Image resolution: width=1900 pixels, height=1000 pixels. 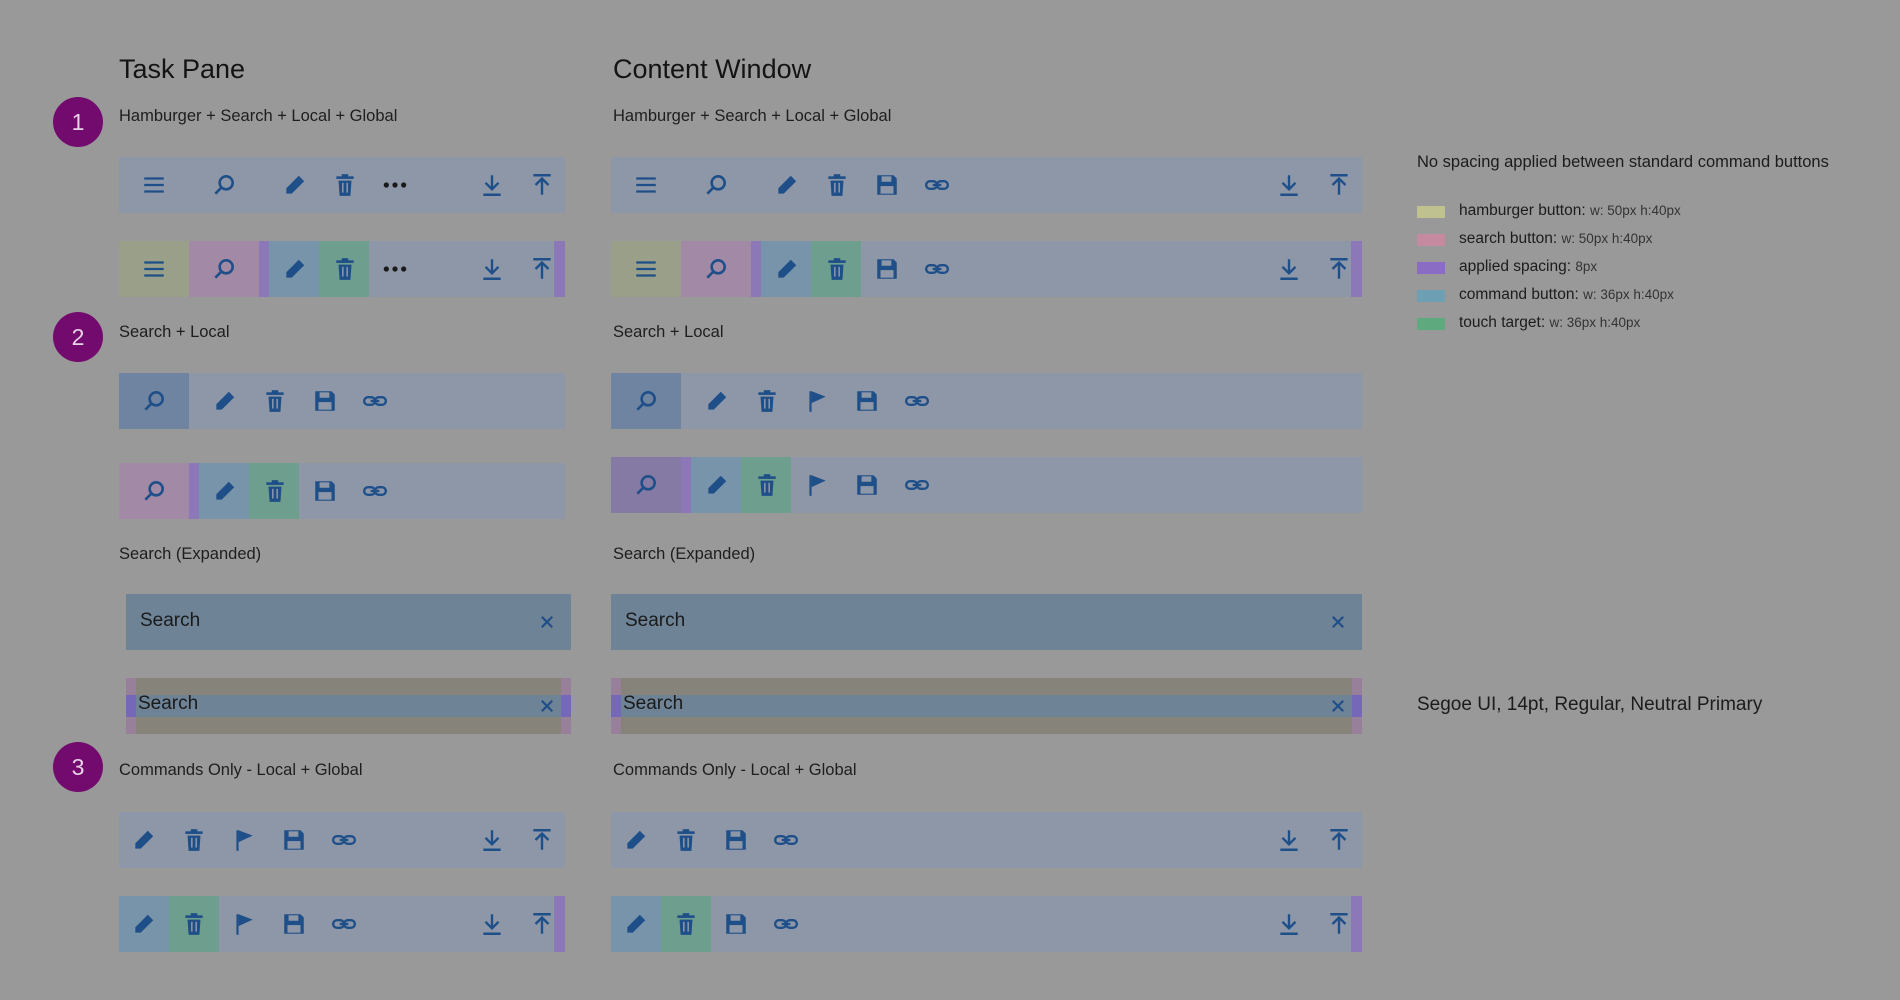 I want to click on section-2-label-task: Search + Local, so click(x=174, y=332).